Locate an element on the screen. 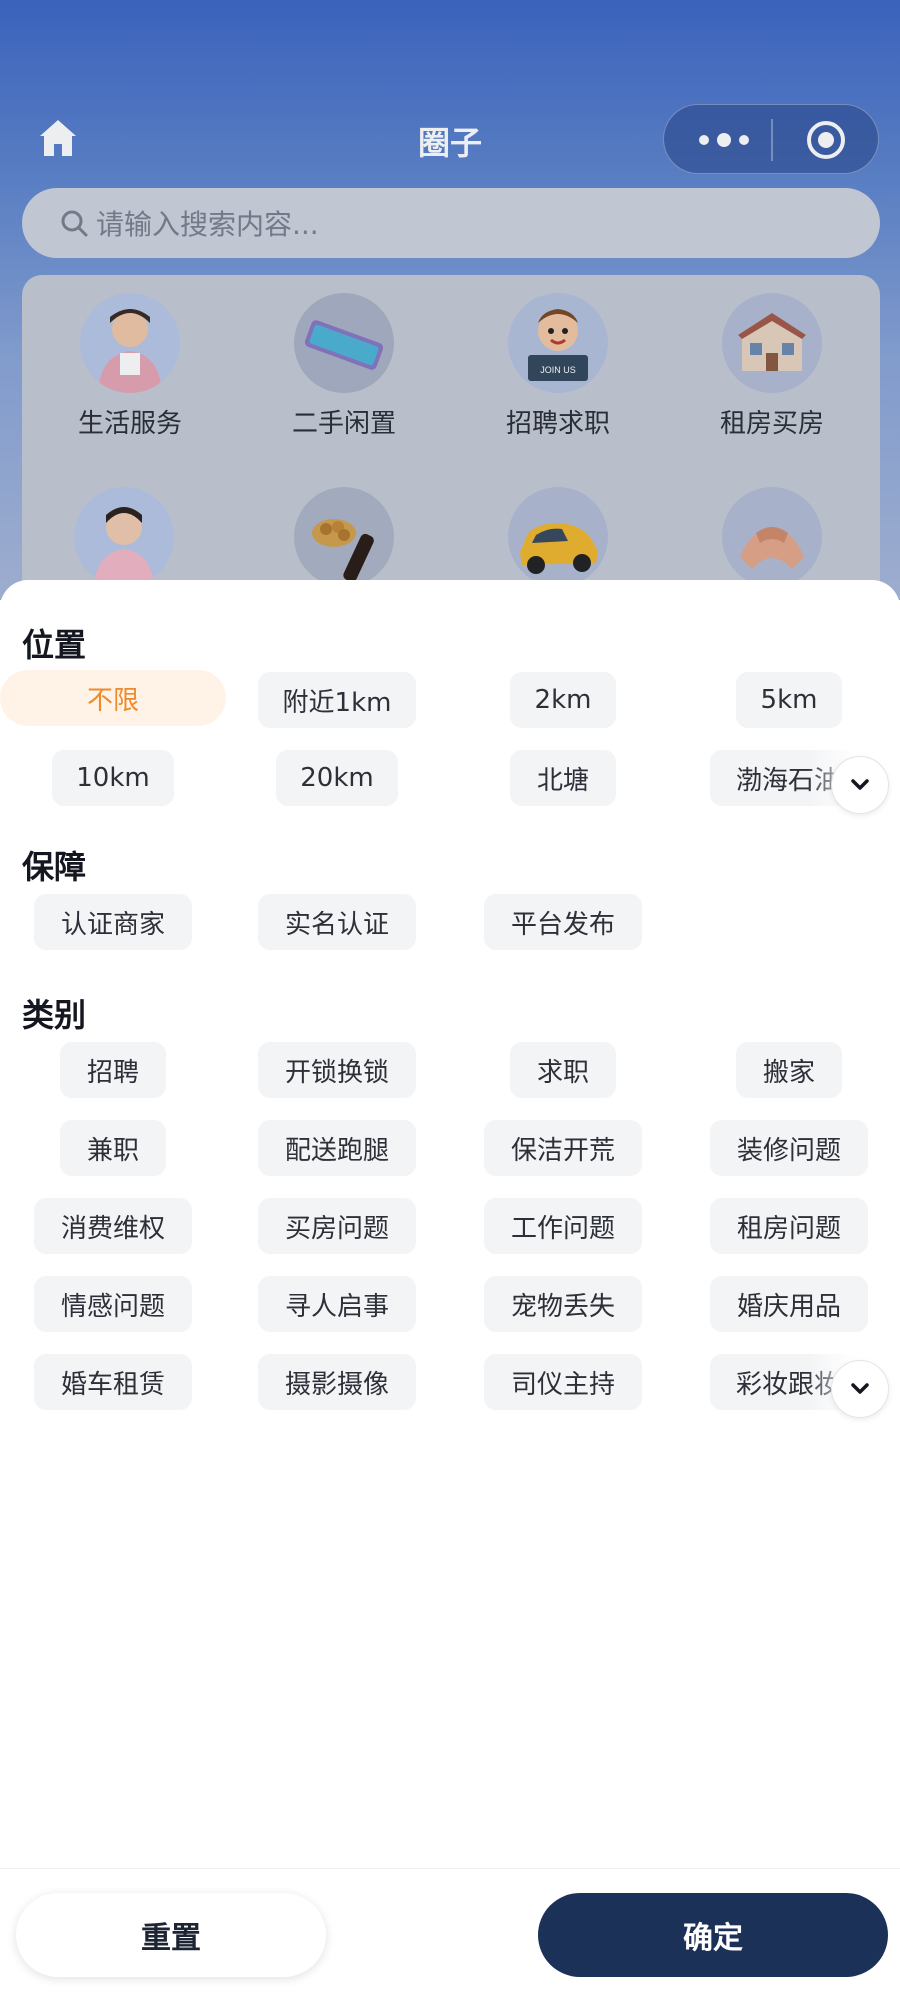 This screenshot has width=900, height=2000. category-chip: 招聘 is located at coordinates (113, 1070).